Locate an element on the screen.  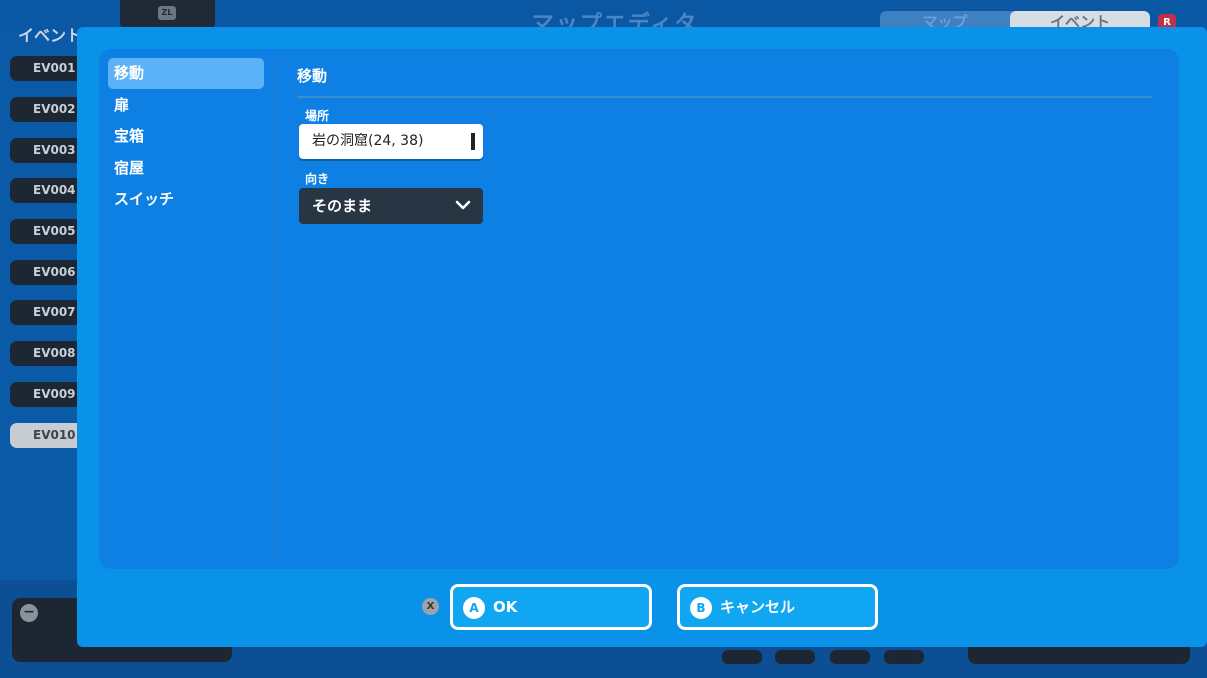
zl-badge: ZL is located at coordinates (167, 13).